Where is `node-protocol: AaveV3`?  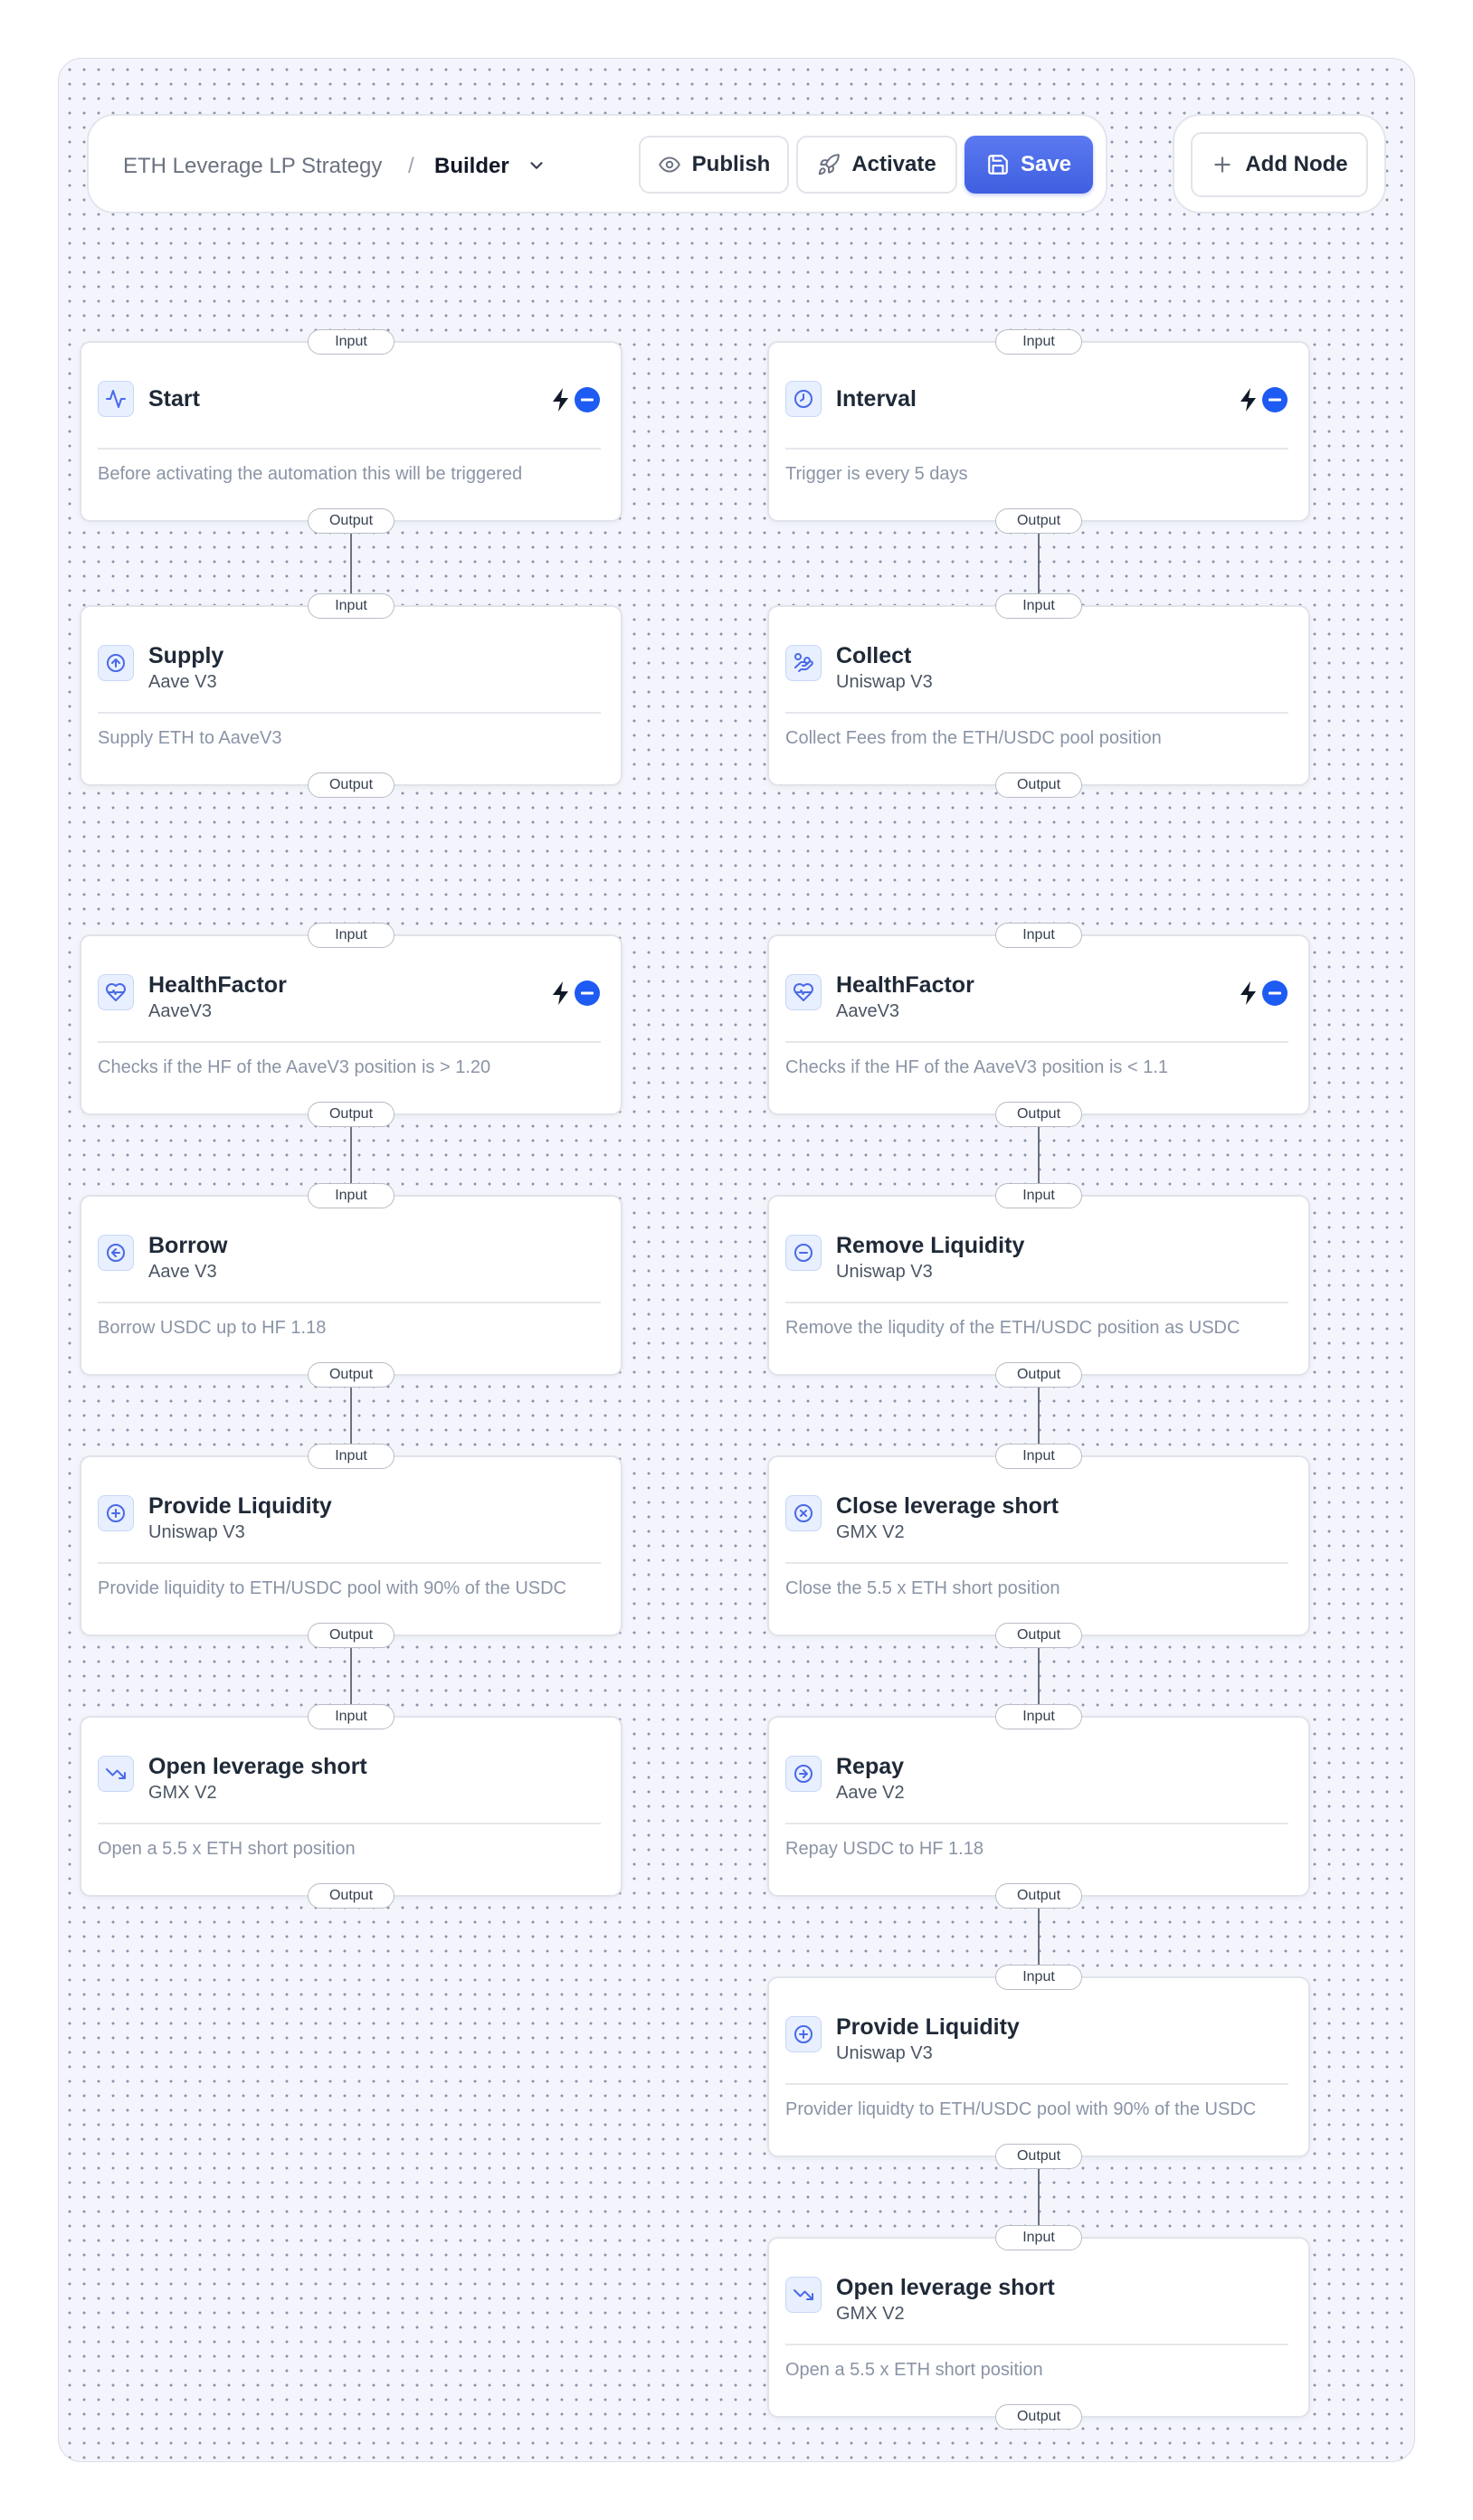
node-protocol: AaveV3 is located at coordinates (868, 1011).